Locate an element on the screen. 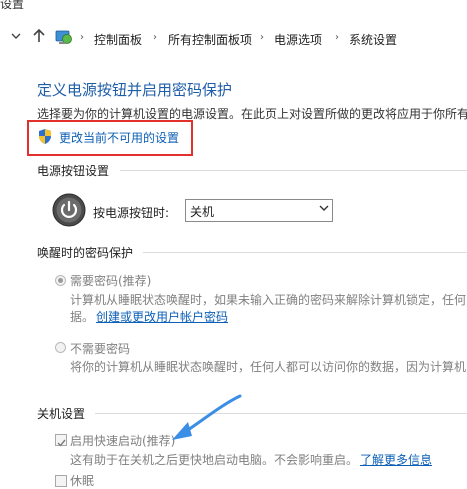 This screenshot has height=489, width=467. hibernate-label: 休眠 is located at coordinates (82, 480).